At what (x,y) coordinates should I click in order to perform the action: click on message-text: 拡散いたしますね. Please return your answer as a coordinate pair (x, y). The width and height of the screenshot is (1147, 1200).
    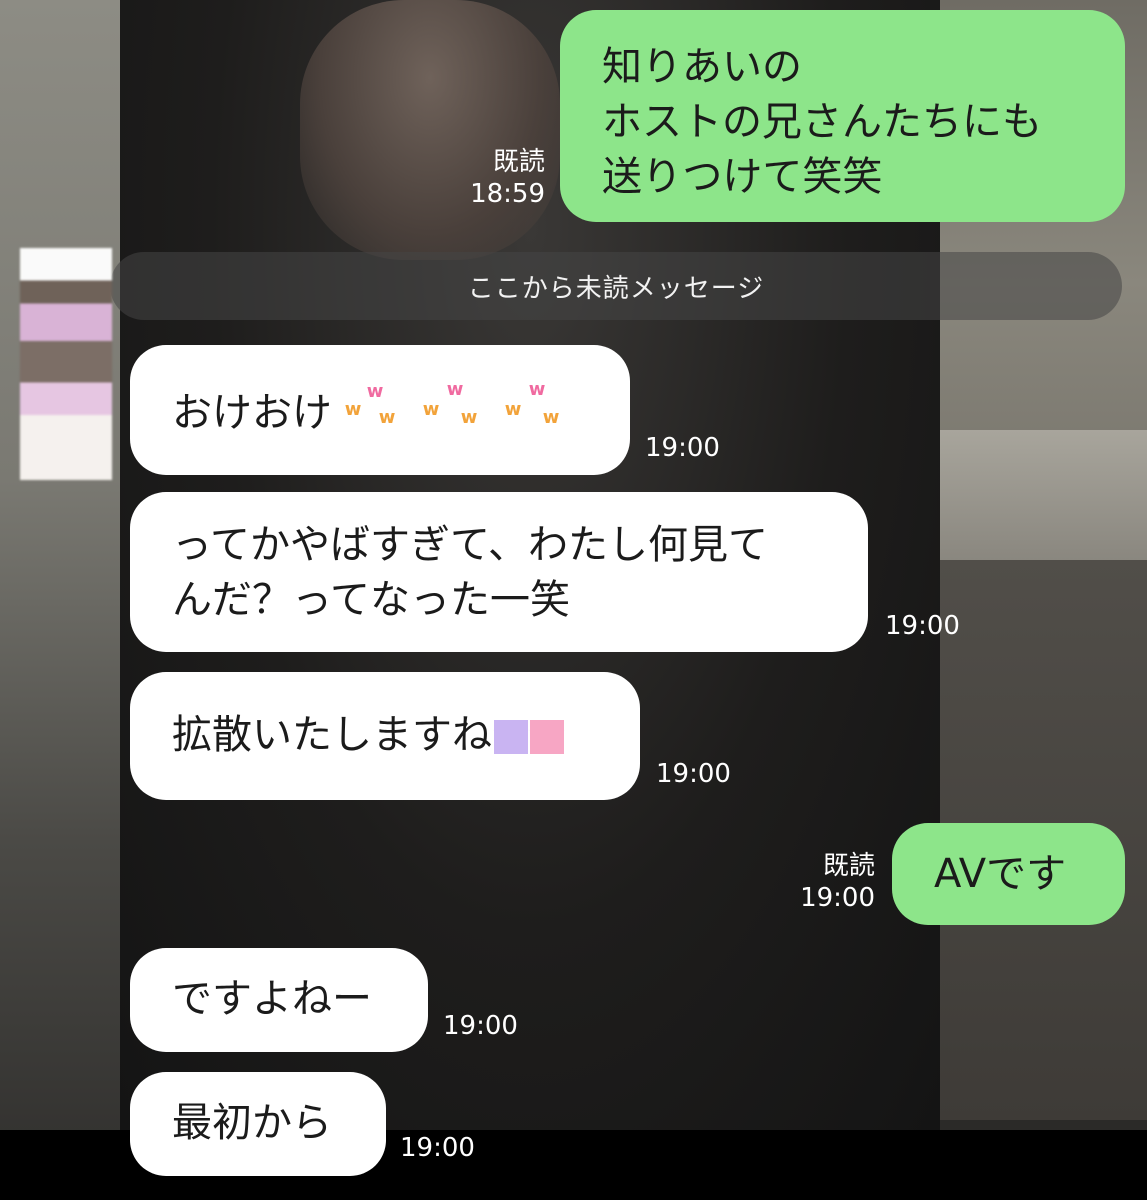
    Looking at the image, I should click on (332, 735).